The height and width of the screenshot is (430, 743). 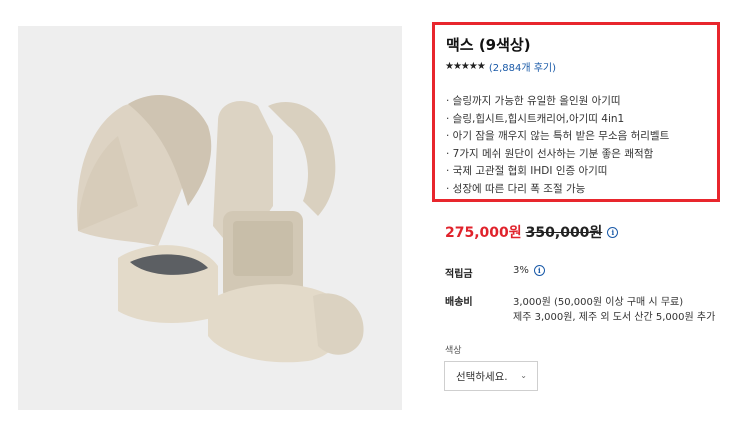 I want to click on feature-item: · 7가지 메쉬 원단이 선사하는 기분 좋은 쾌적함, so click(x=550, y=153).